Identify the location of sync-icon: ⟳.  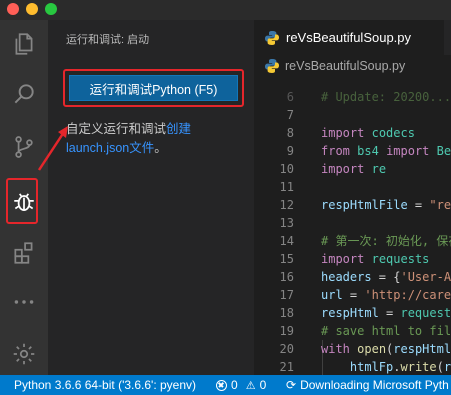
(291, 385).